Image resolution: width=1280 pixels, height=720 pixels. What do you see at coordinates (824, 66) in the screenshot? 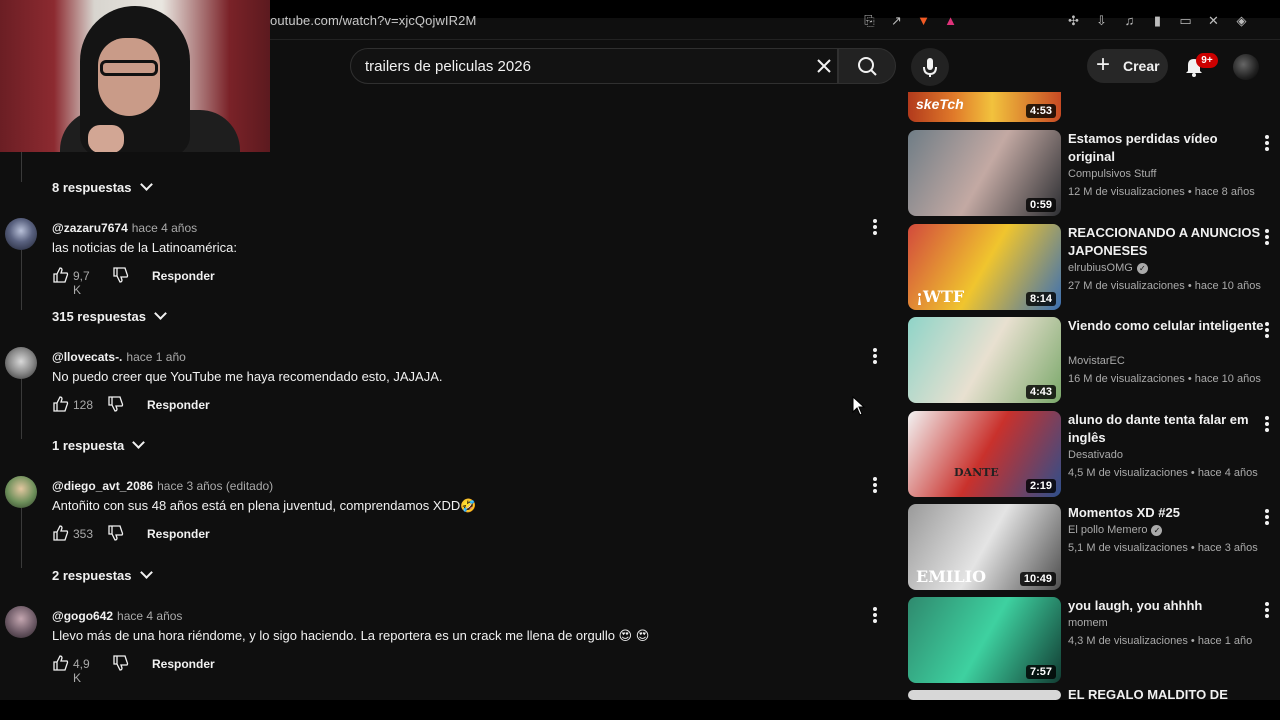
I see `clear-search-button` at bounding box center [824, 66].